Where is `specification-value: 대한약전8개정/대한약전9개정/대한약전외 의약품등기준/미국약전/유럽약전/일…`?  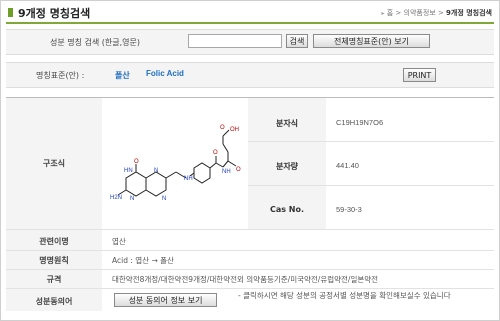
specification-value: 대한약전8개정/대한약전9개정/대한약전외 의약품등기준/미국약전/유럽약전/일… is located at coordinates (245, 279).